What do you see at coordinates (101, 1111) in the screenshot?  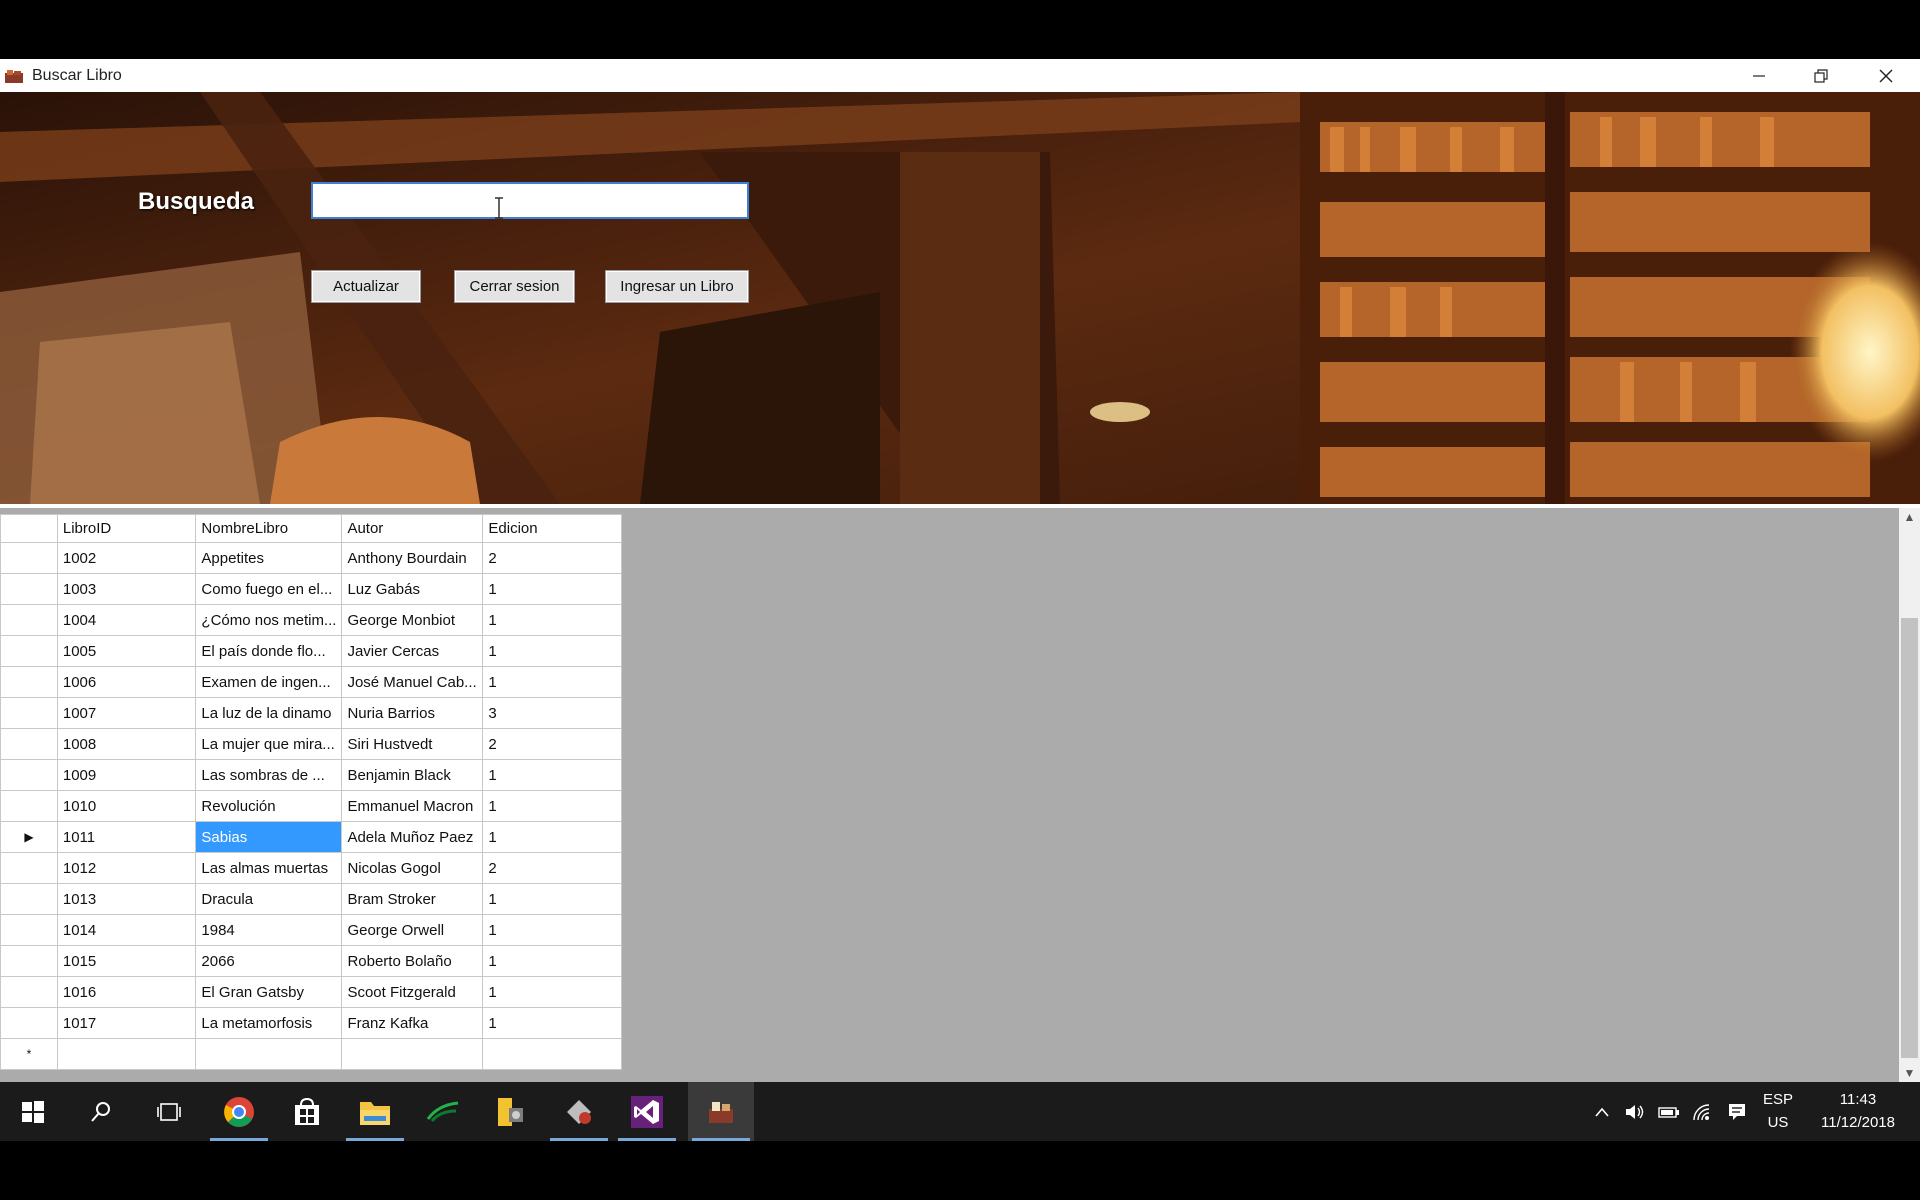 I see `search-icon` at bounding box center [101, 1111].